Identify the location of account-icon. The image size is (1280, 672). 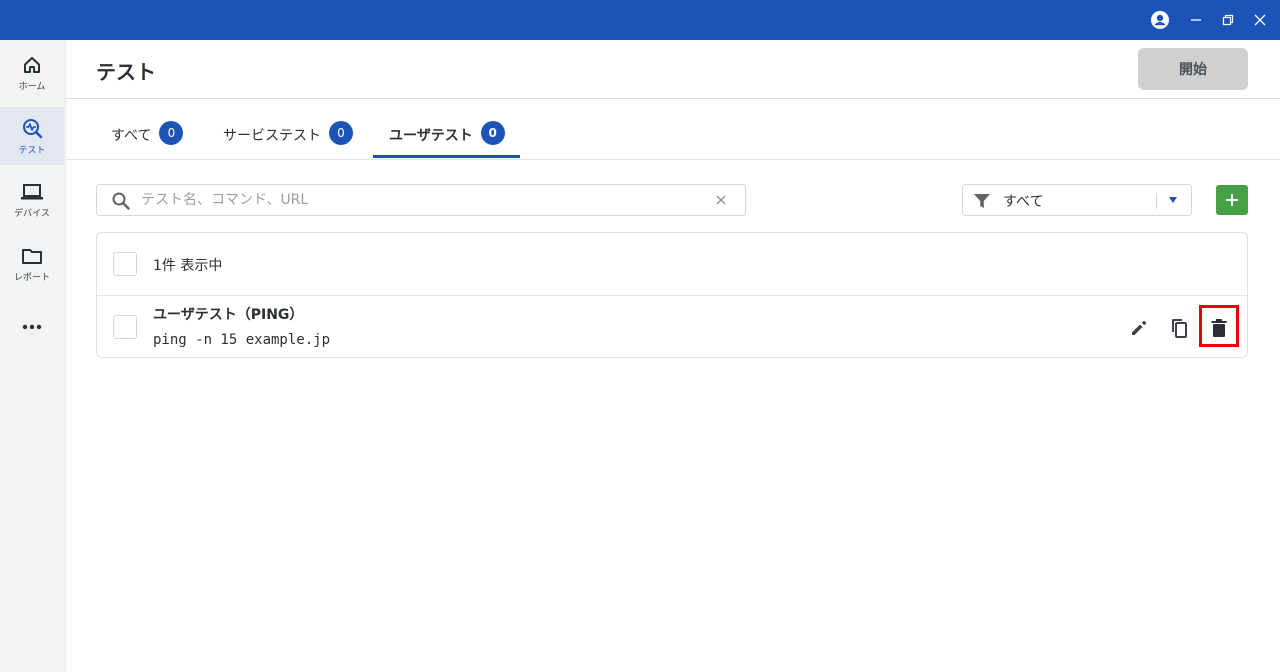
(1160, 20).